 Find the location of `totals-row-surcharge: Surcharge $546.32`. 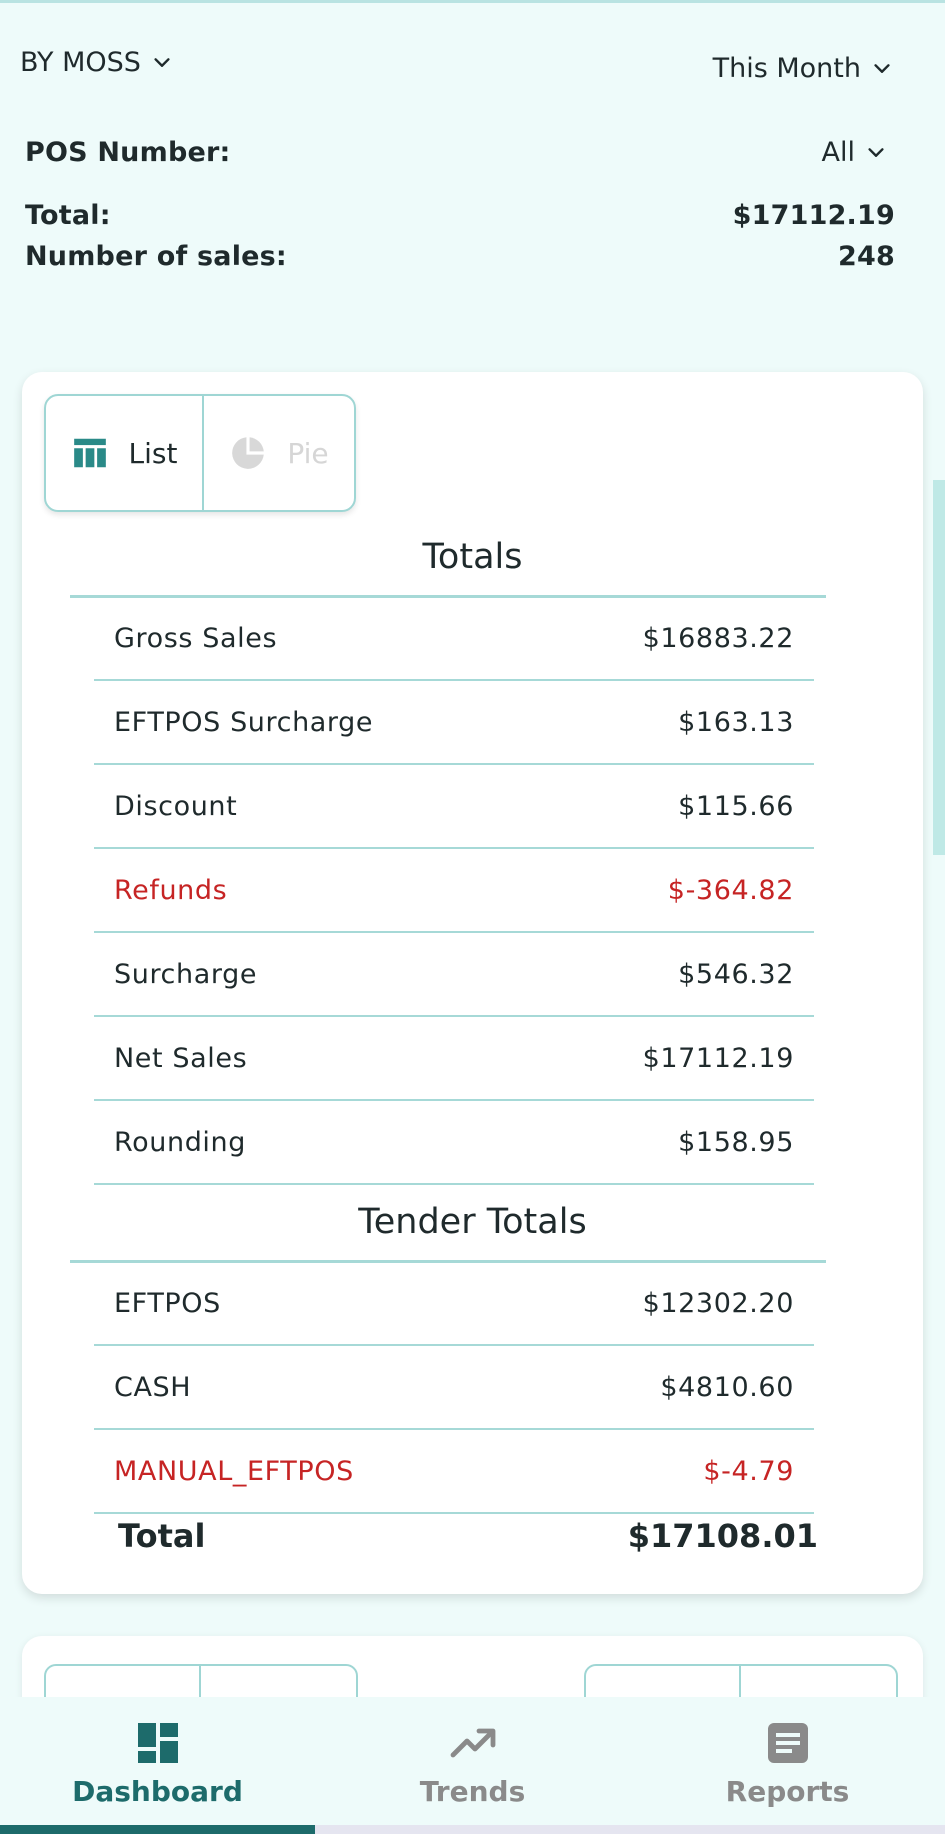

totals-row-surcharge: Surcharge $546.32 is located at coordinates (454, 975).